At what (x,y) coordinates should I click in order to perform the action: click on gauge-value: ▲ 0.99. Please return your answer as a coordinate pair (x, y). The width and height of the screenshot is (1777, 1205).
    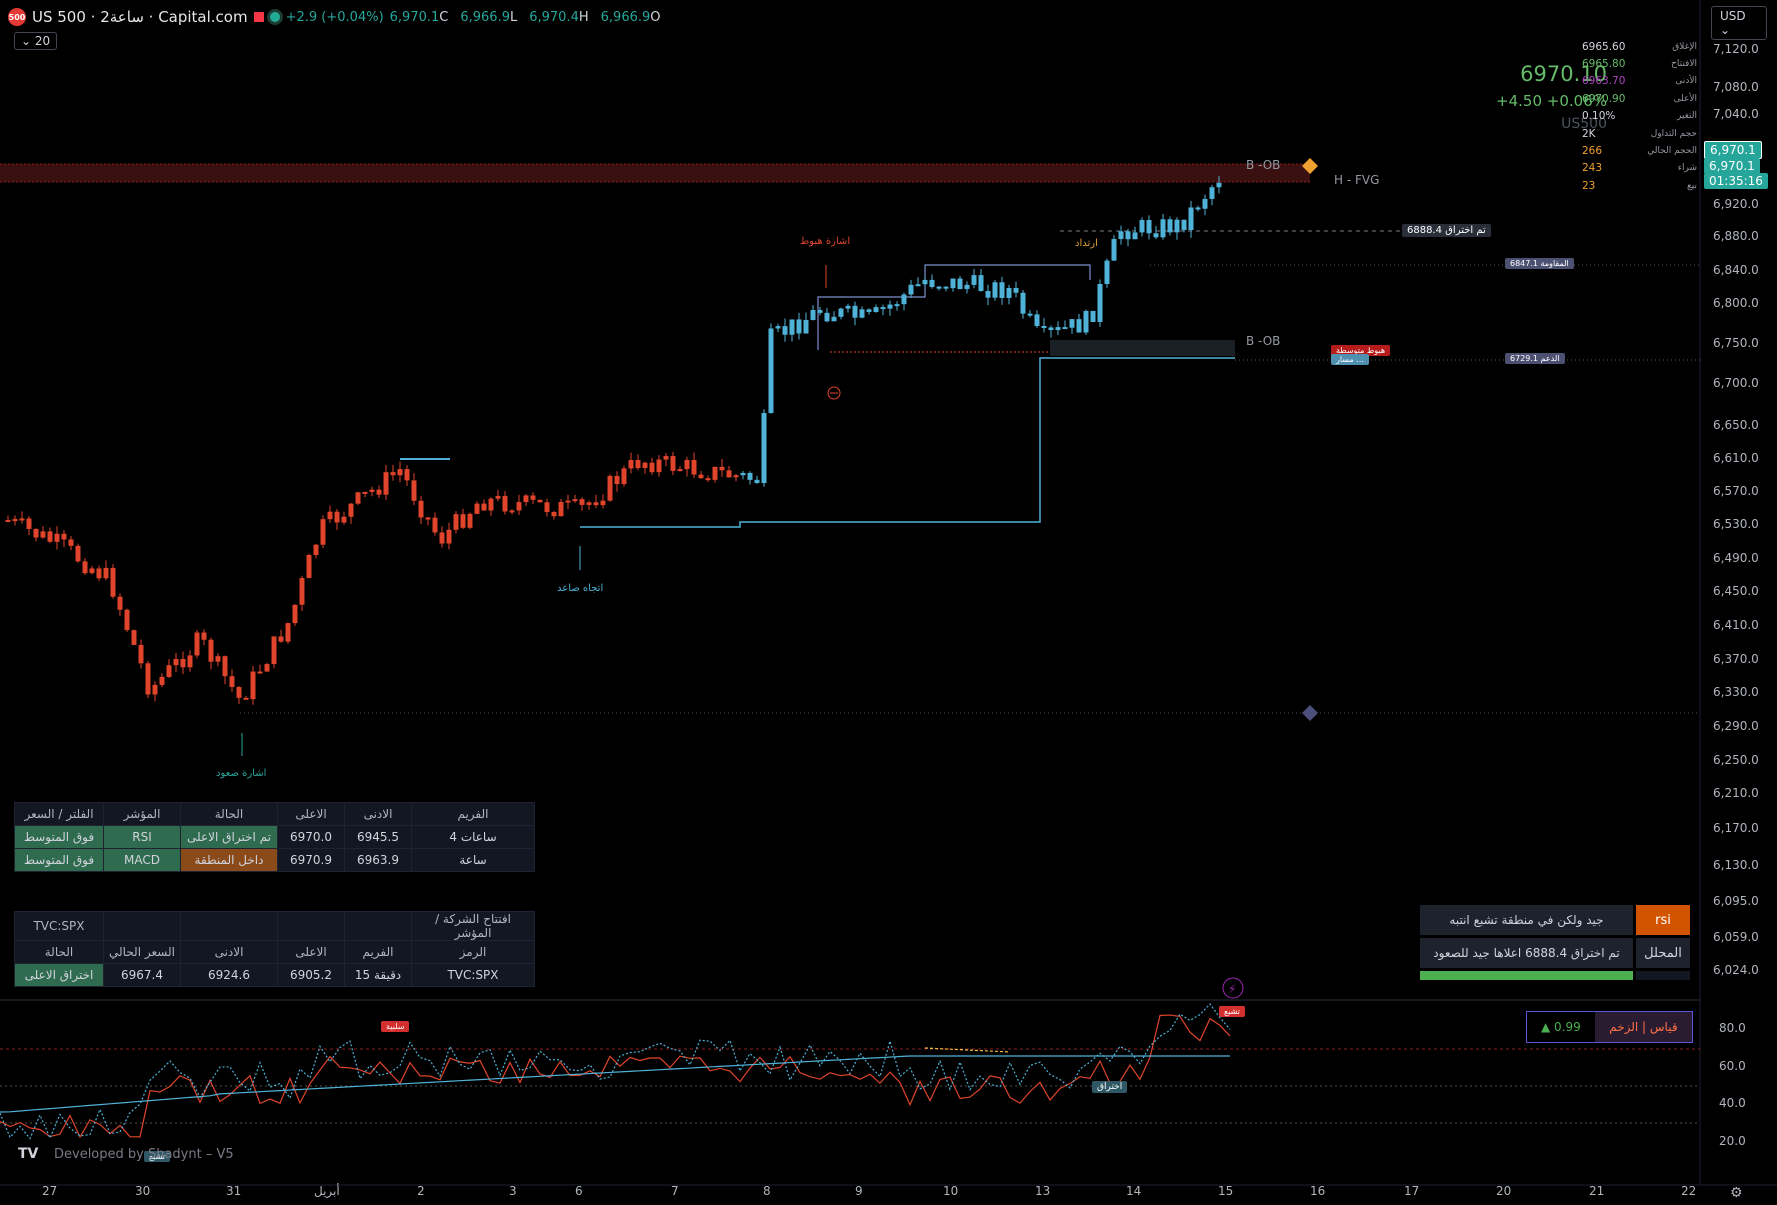
    Looking at the image, I should click on (1561, 1027).